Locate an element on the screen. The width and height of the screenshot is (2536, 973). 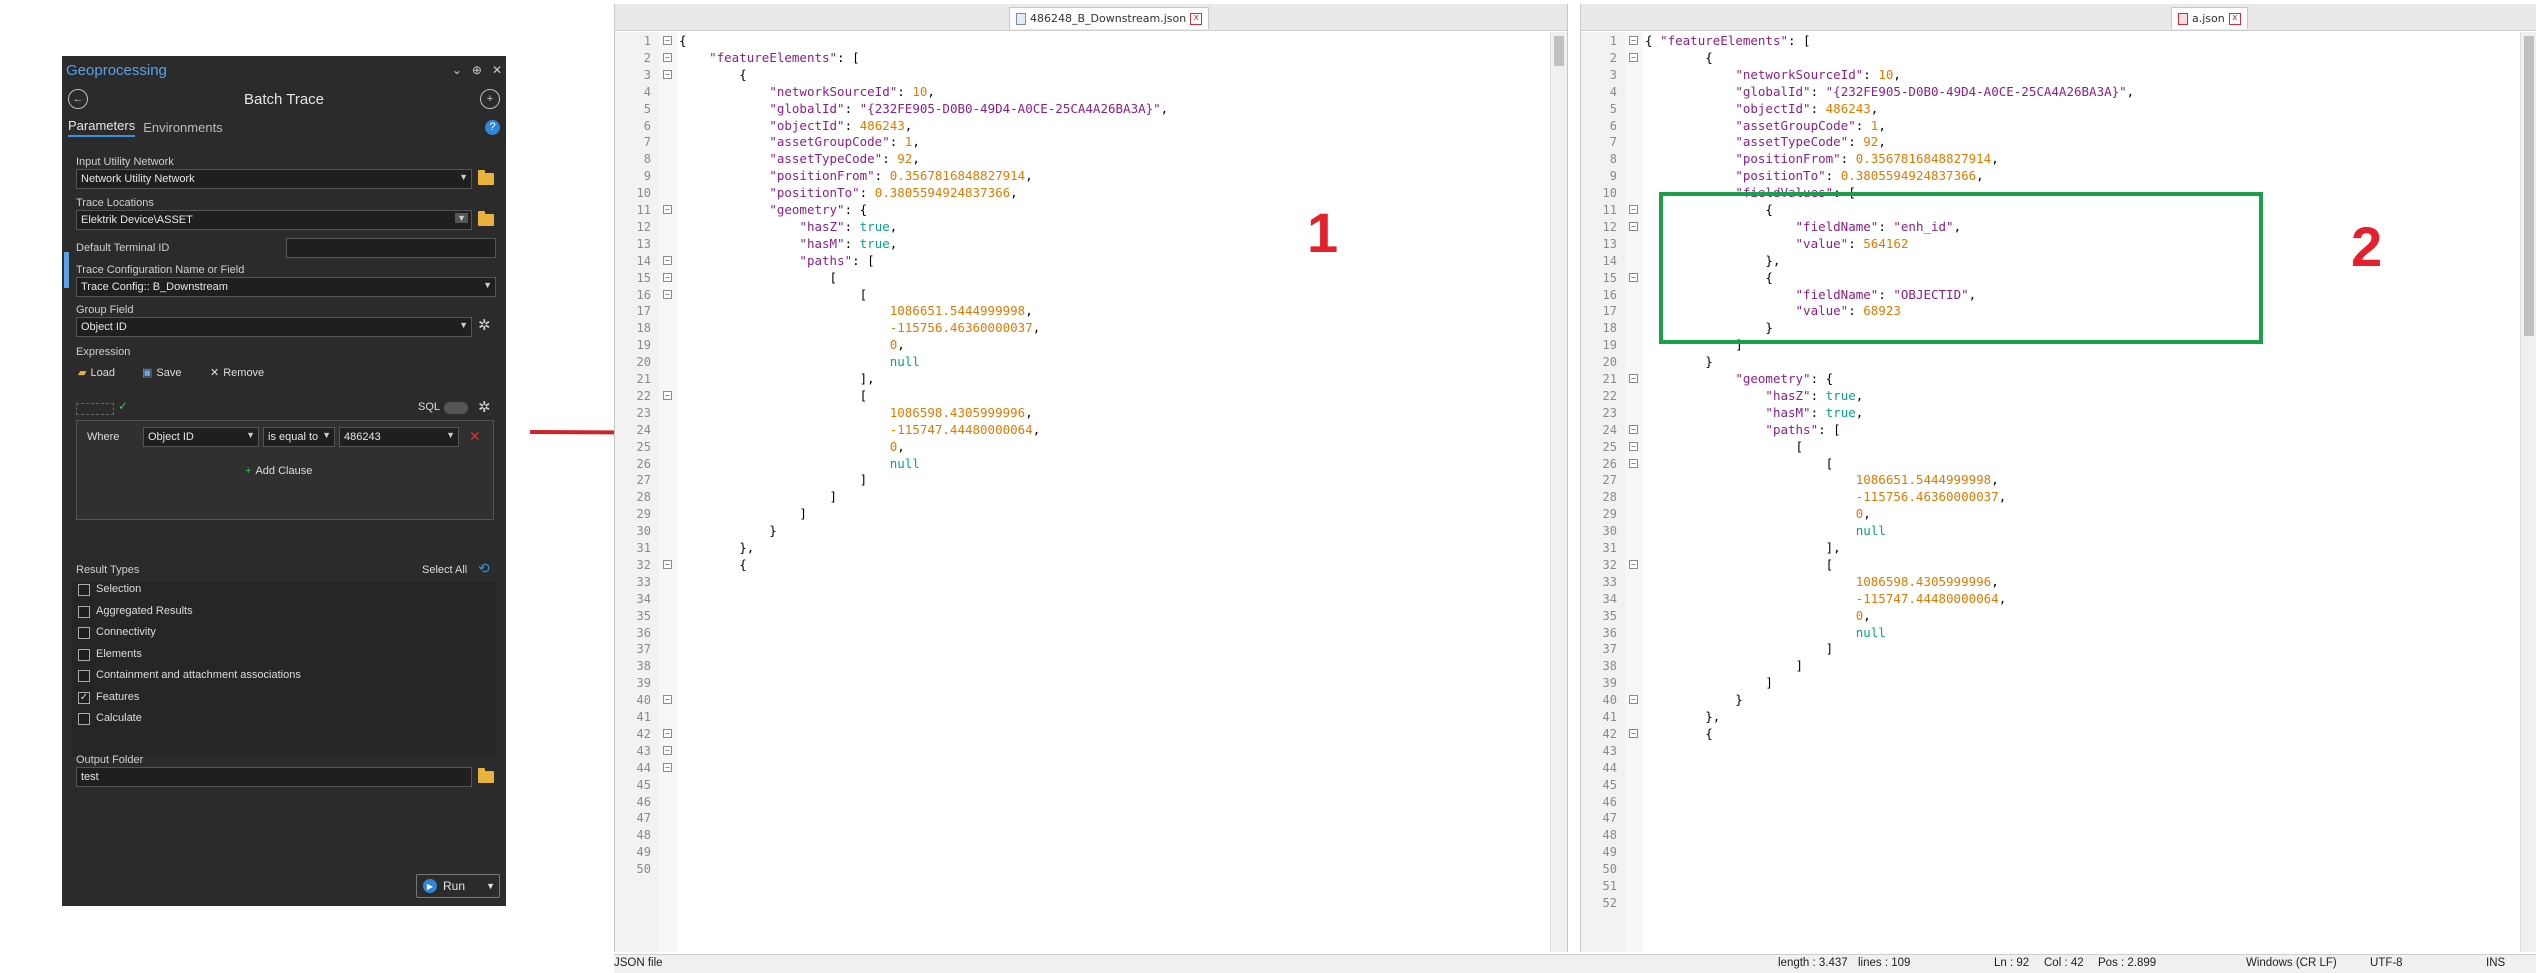
pin-icon: ⊕ is located at coordinates (477, 70).